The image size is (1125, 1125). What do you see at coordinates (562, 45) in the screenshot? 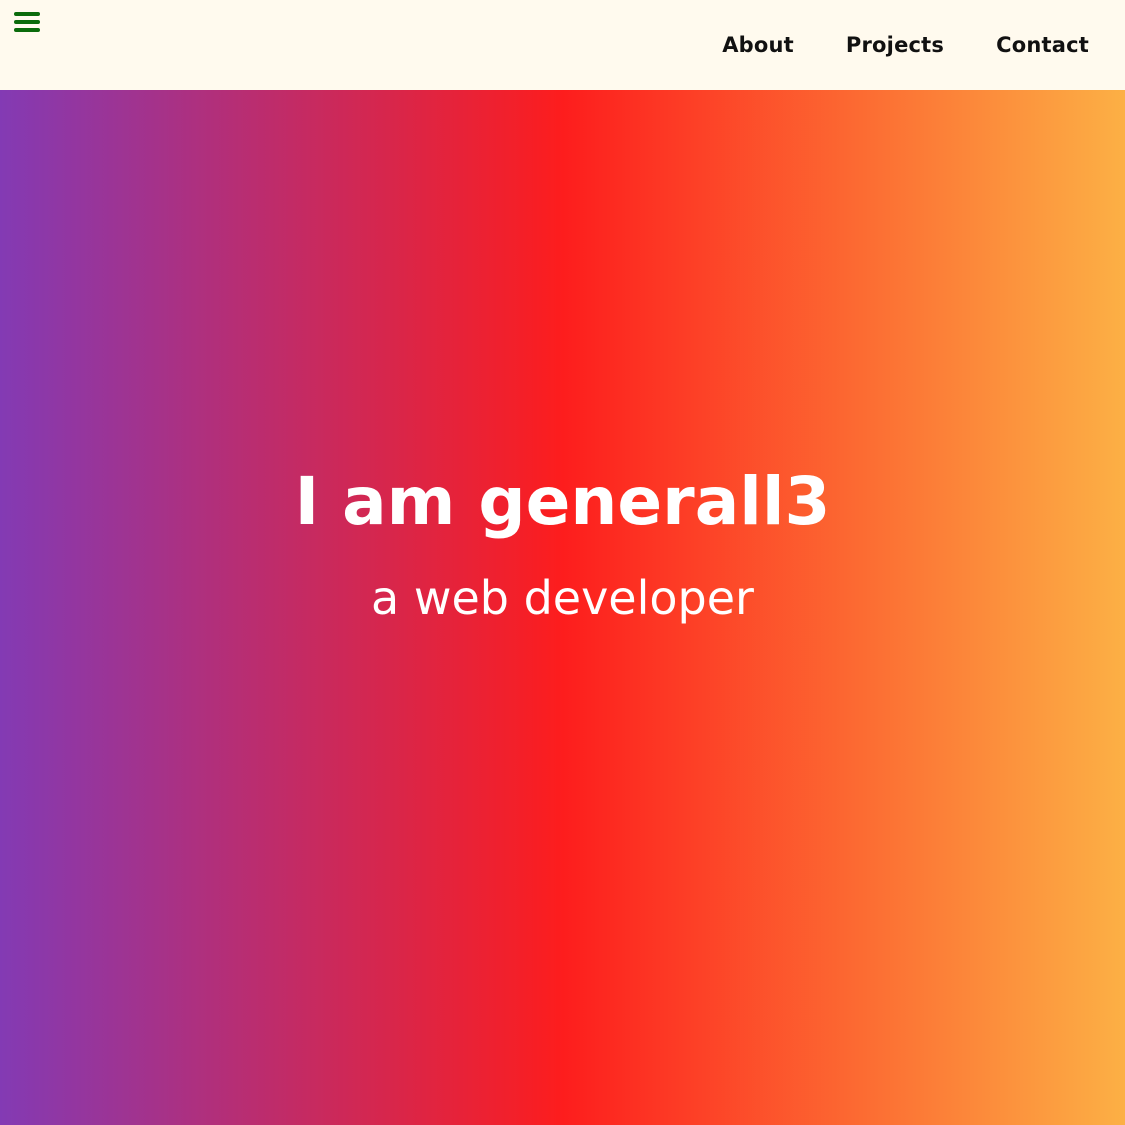
I see `navbar: About Projects Contact` at bounding box center [562, 45].